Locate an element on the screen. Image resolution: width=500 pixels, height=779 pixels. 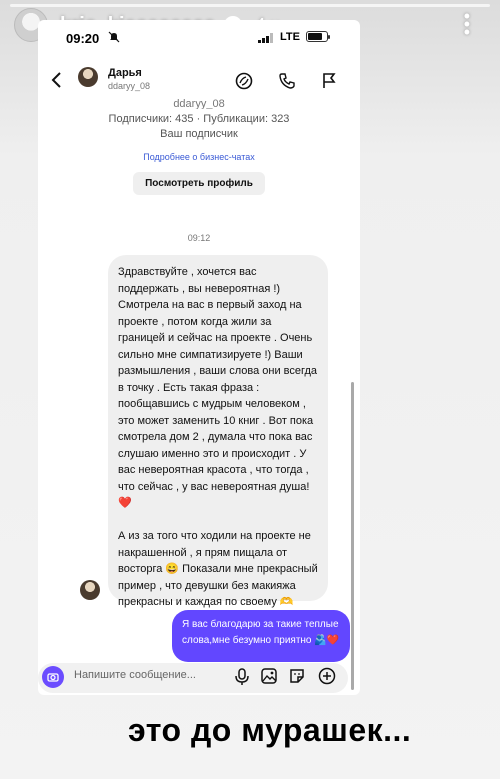
profile-stats: Подписчики: 435 · Публикации: 323 is located at coordinates (199, 119).